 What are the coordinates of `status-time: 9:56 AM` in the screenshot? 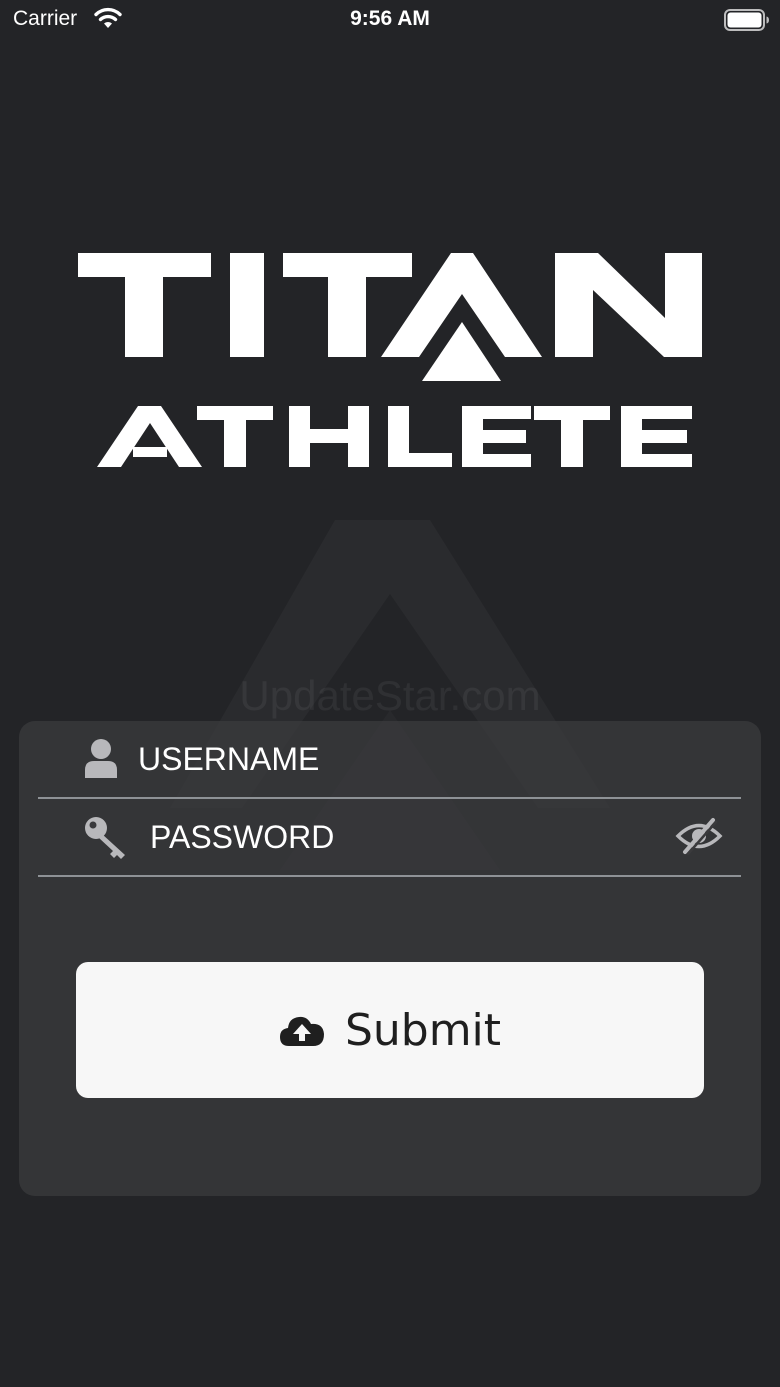 It's located at (390, 18).